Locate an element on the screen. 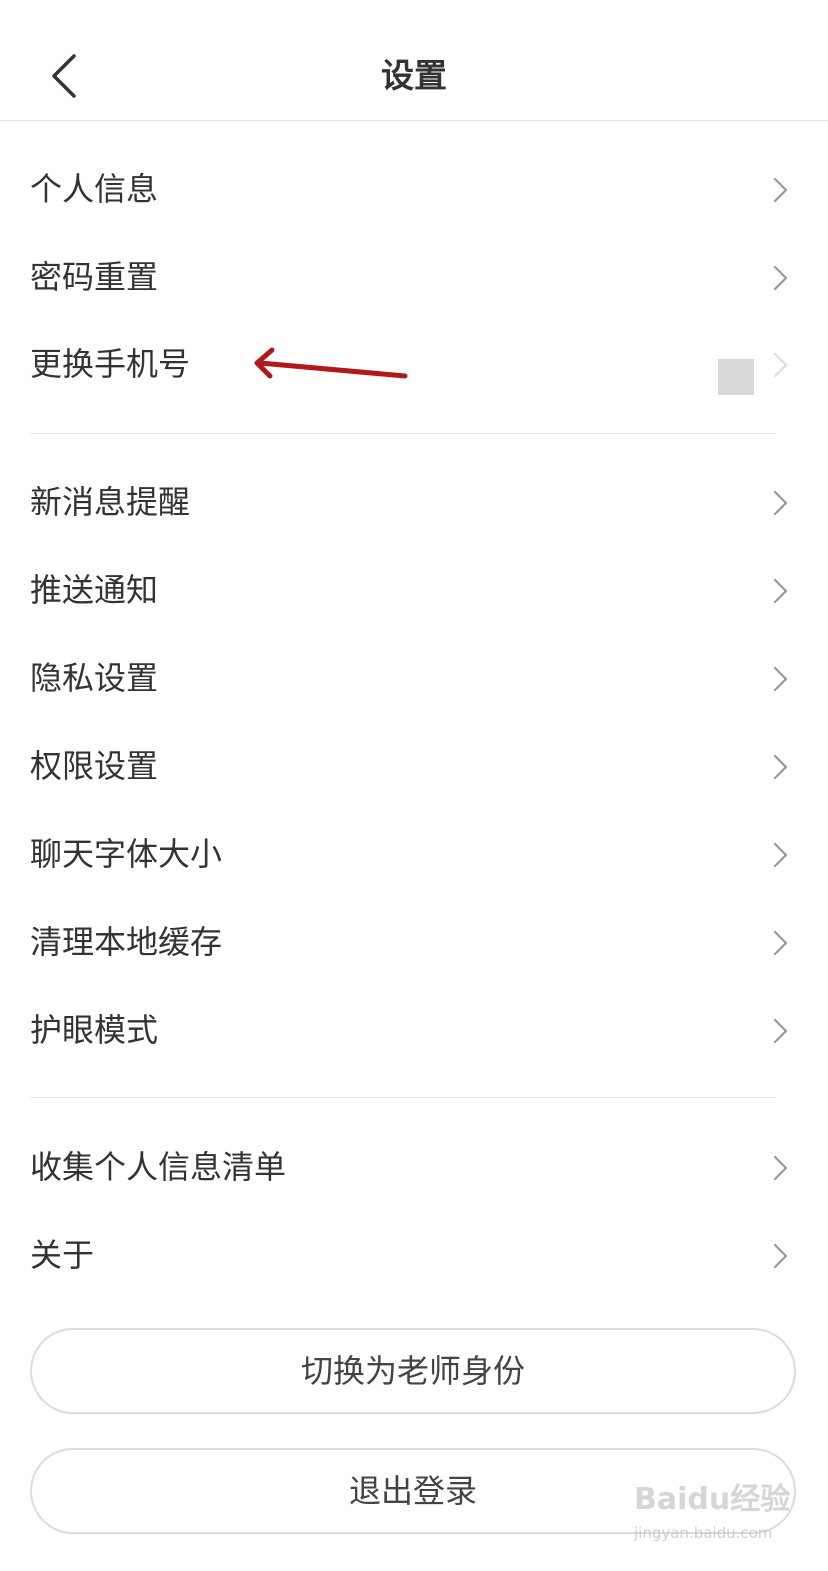  annotation-arrow is located at coordinates (330, 364).